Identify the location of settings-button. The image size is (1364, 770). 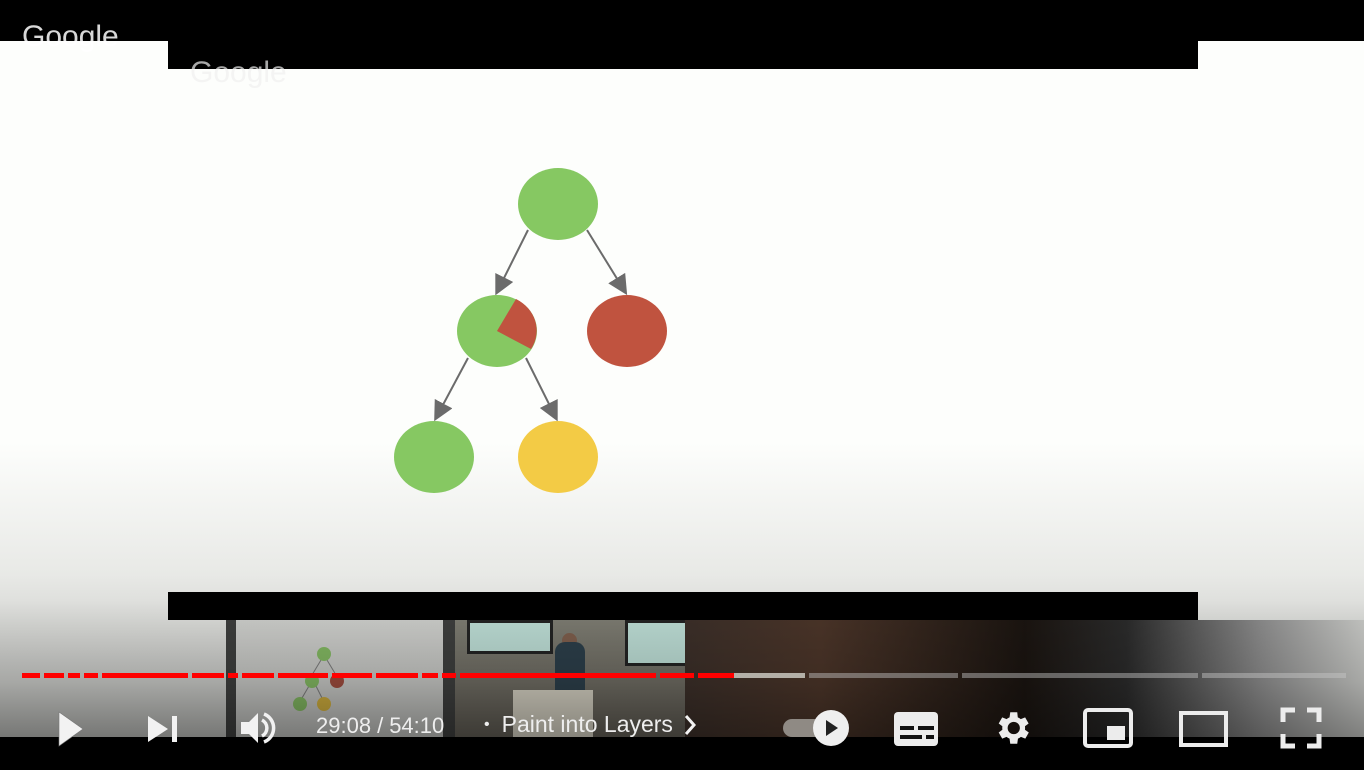
(1012, 727).